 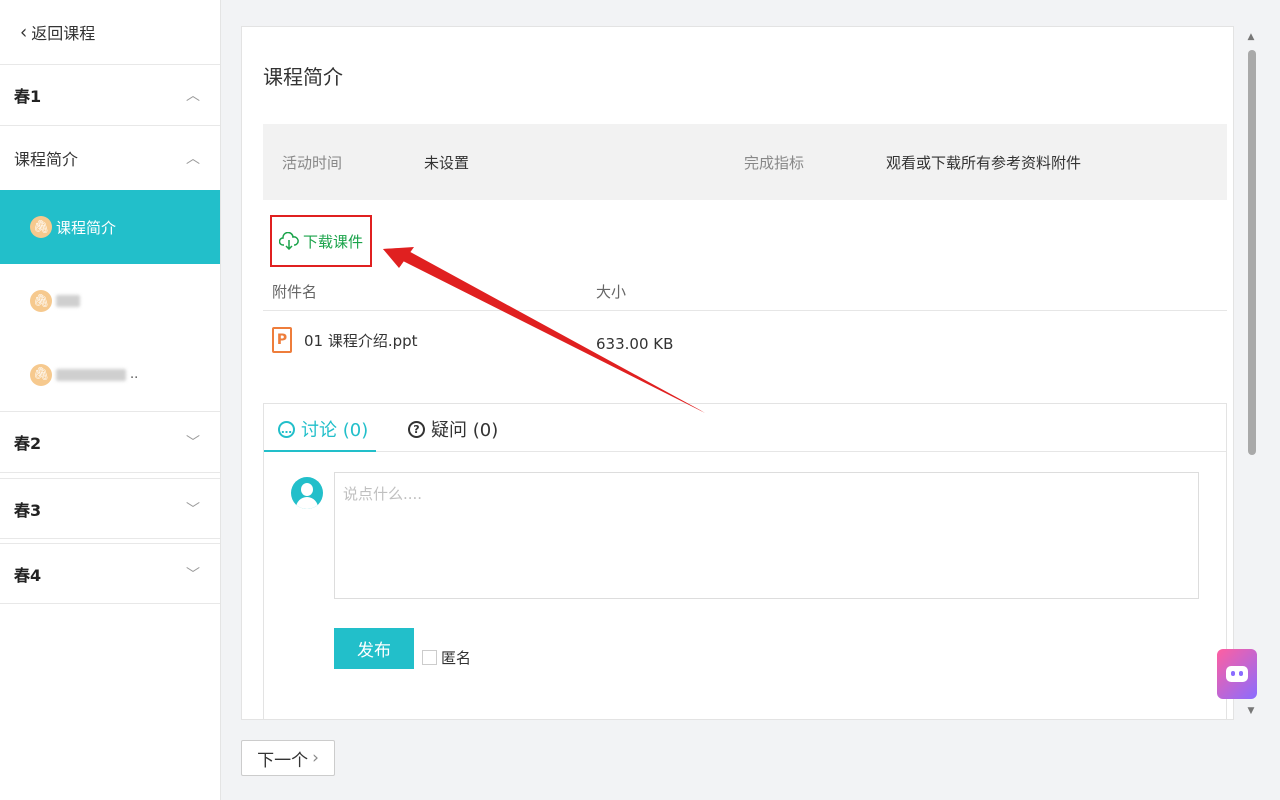 What do you see at coordinates (110, 508) in the screenshot?
I see `sidebar-section-3: 春3 ﹀` at bounding box center [110, 508].